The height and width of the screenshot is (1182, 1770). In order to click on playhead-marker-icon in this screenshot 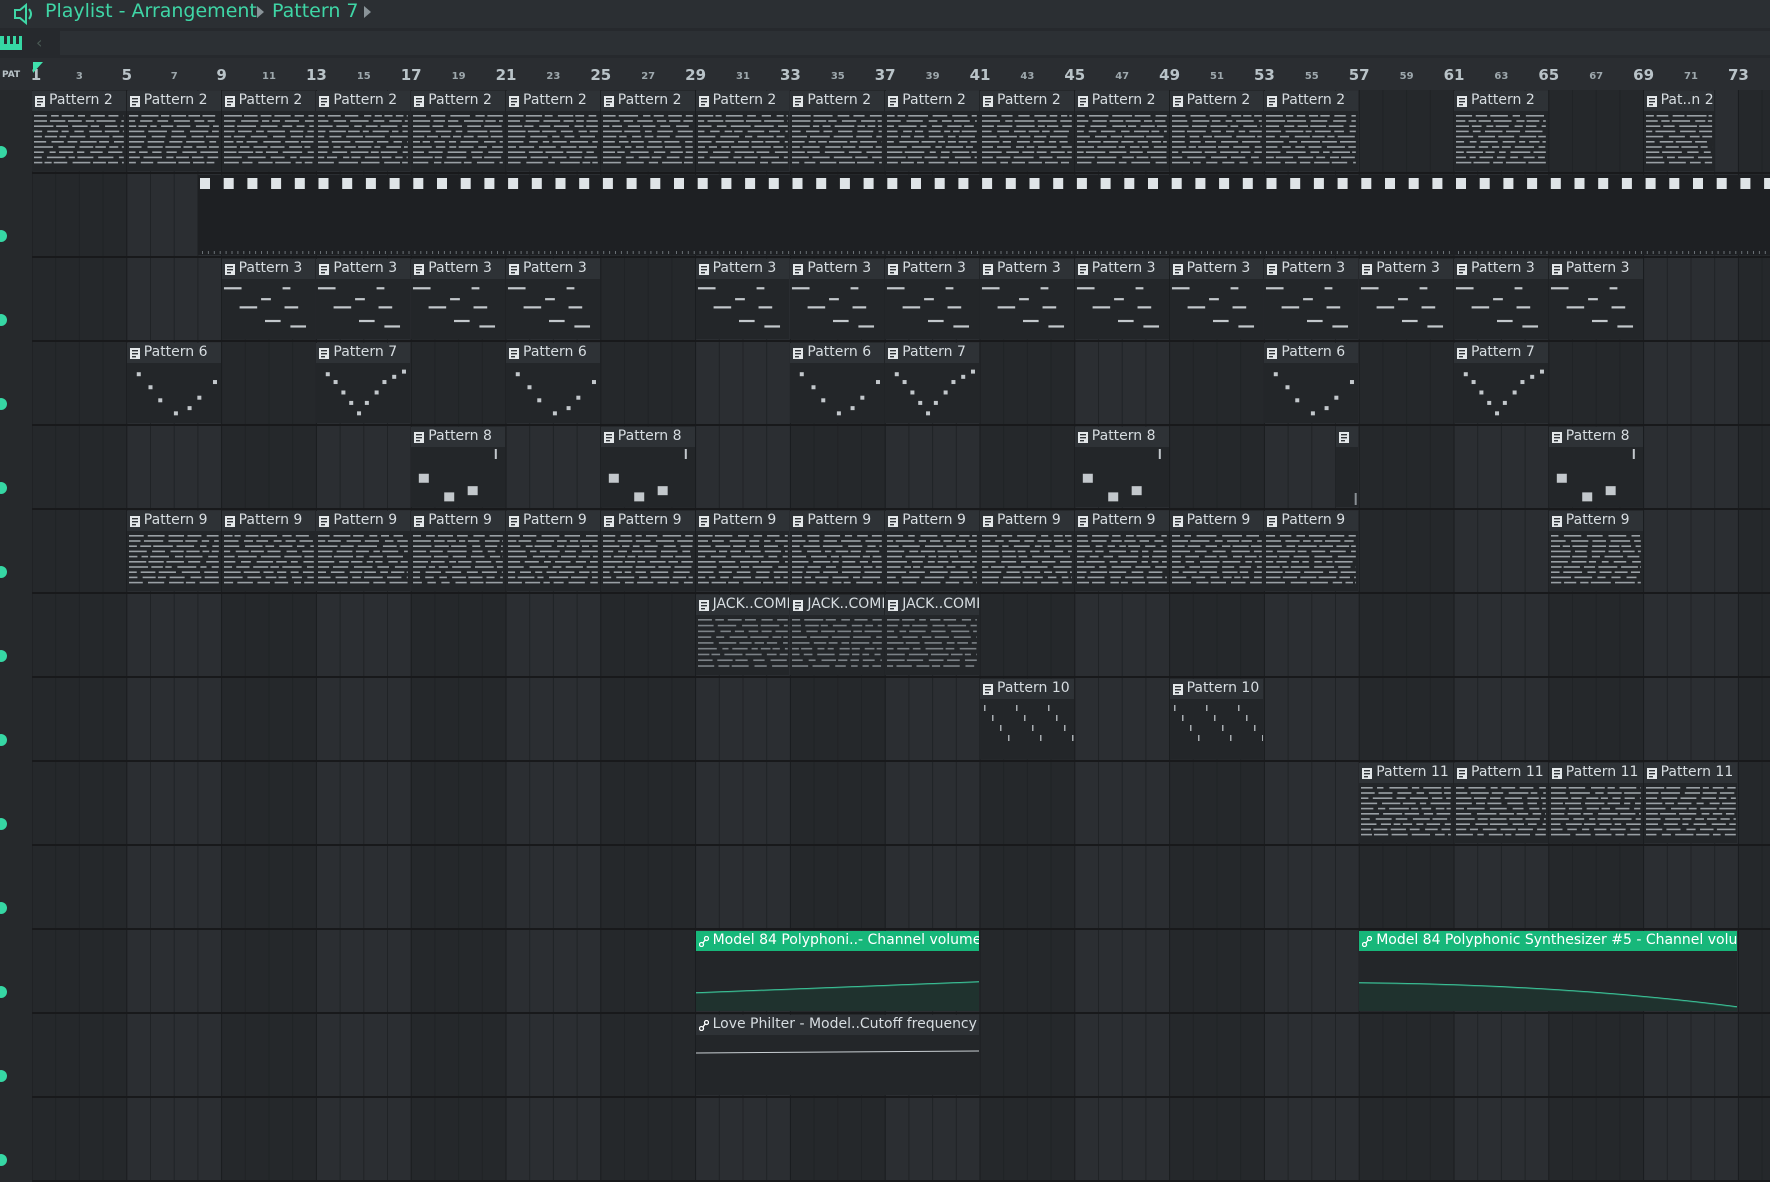, I will do `click(38, 67)`.